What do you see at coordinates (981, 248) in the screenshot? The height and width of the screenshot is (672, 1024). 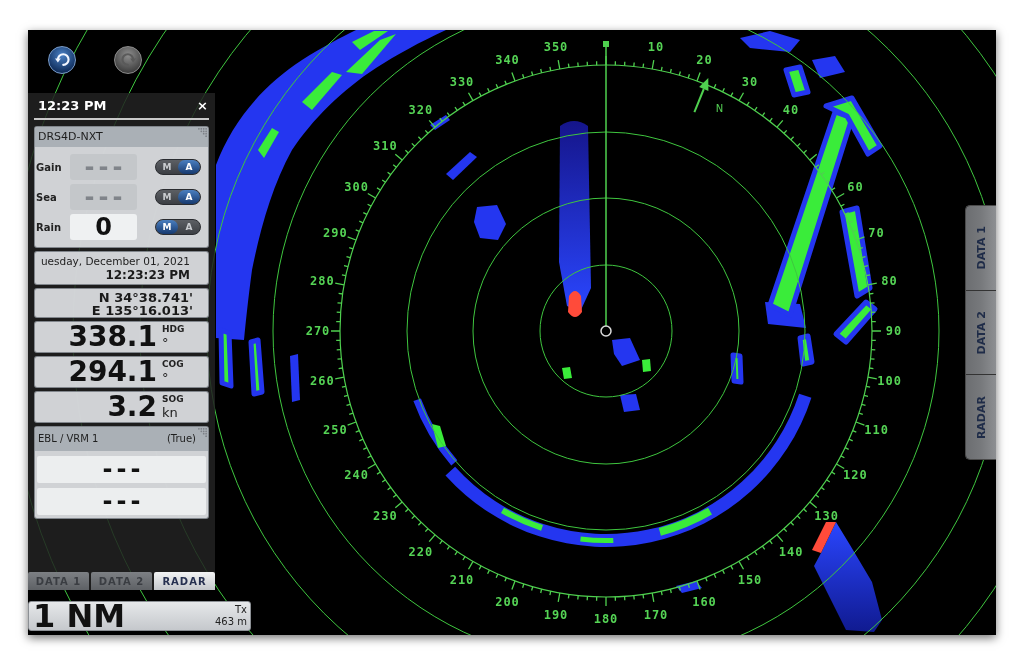 I see `side-tab: DATA 1` at bounding box center [981, 248].